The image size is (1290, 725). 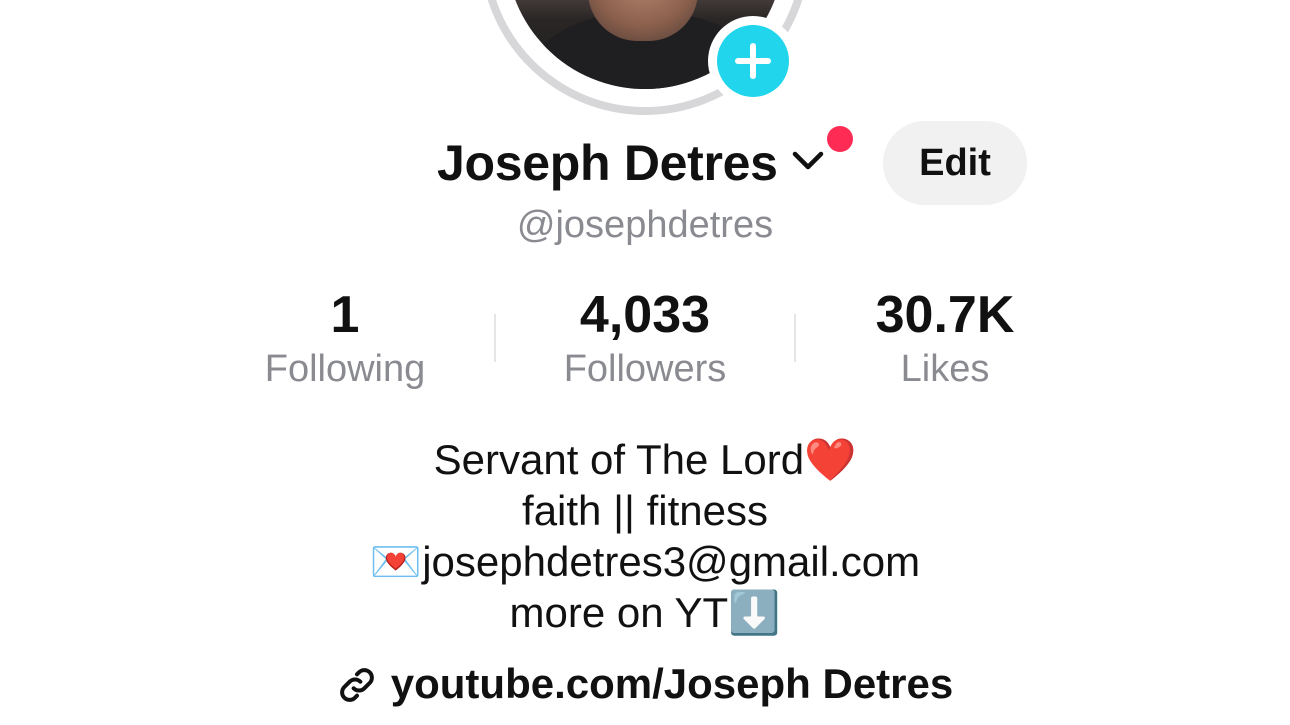 What do you see at coordinates (945, 369) in the screenshot?
I see `likes-label: Likes` at bounding box center [945, 369].